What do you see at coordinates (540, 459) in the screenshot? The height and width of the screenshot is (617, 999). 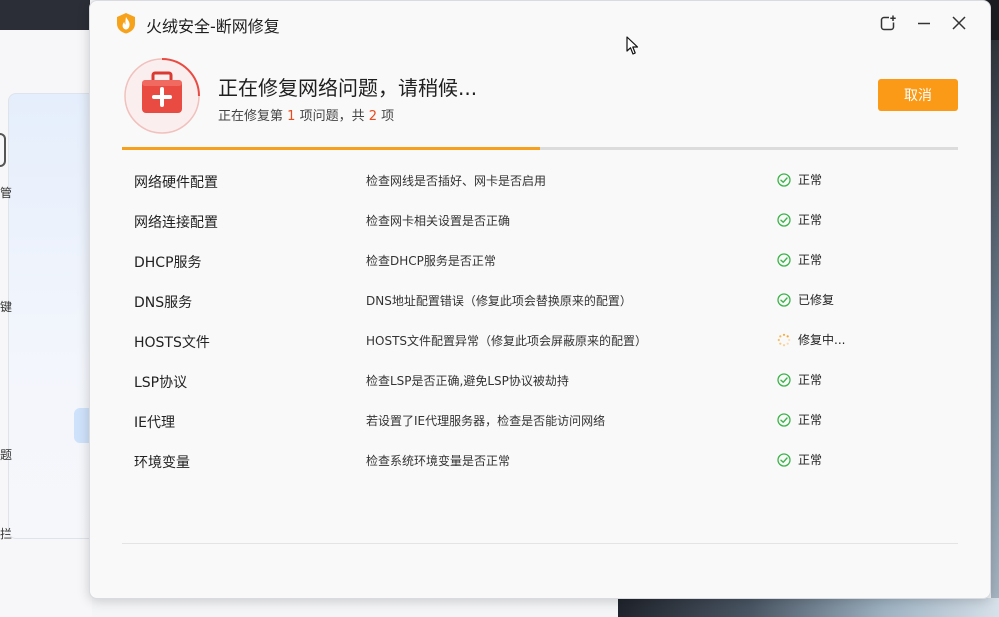 I see `list-item: 环境变量 检查系统环境变量是否正常 正常` at bounding box center [540, 459].